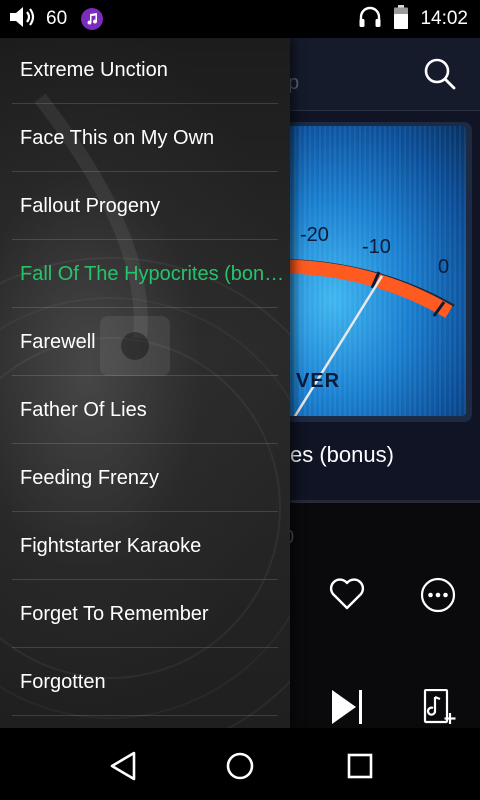  I want to click on song-list-item: Extreme Unction, so click(145, 71).